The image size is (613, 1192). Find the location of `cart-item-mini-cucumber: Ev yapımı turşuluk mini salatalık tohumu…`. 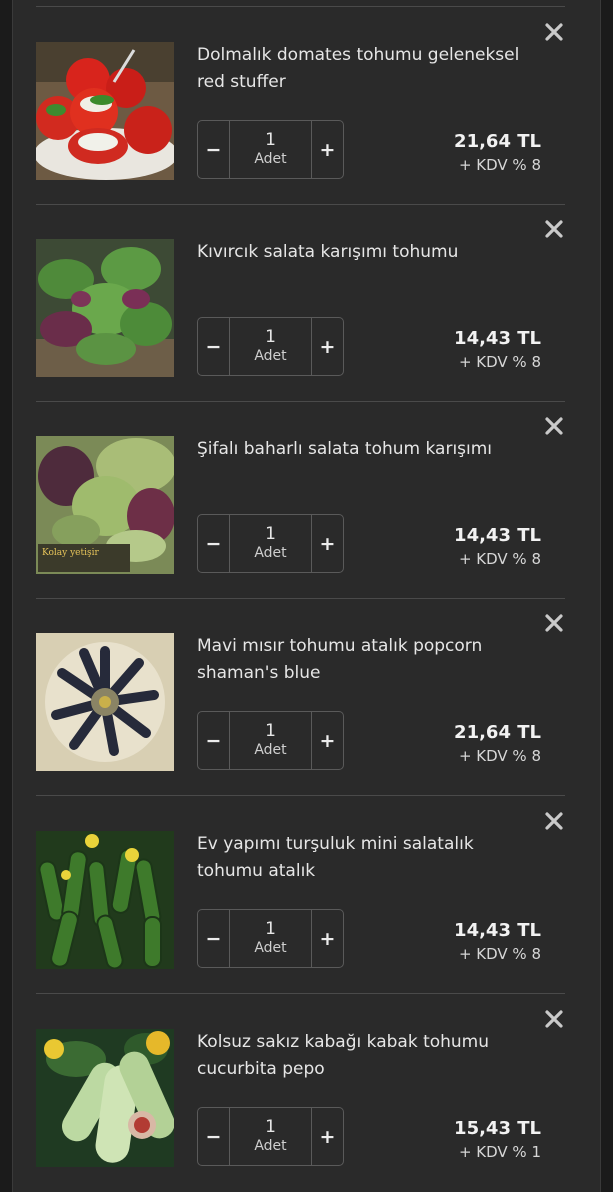

cart-item-mini-cucumber: Ev yapımı turşuluk mini salatalık tohumu… is located at coordinates (300, 895).